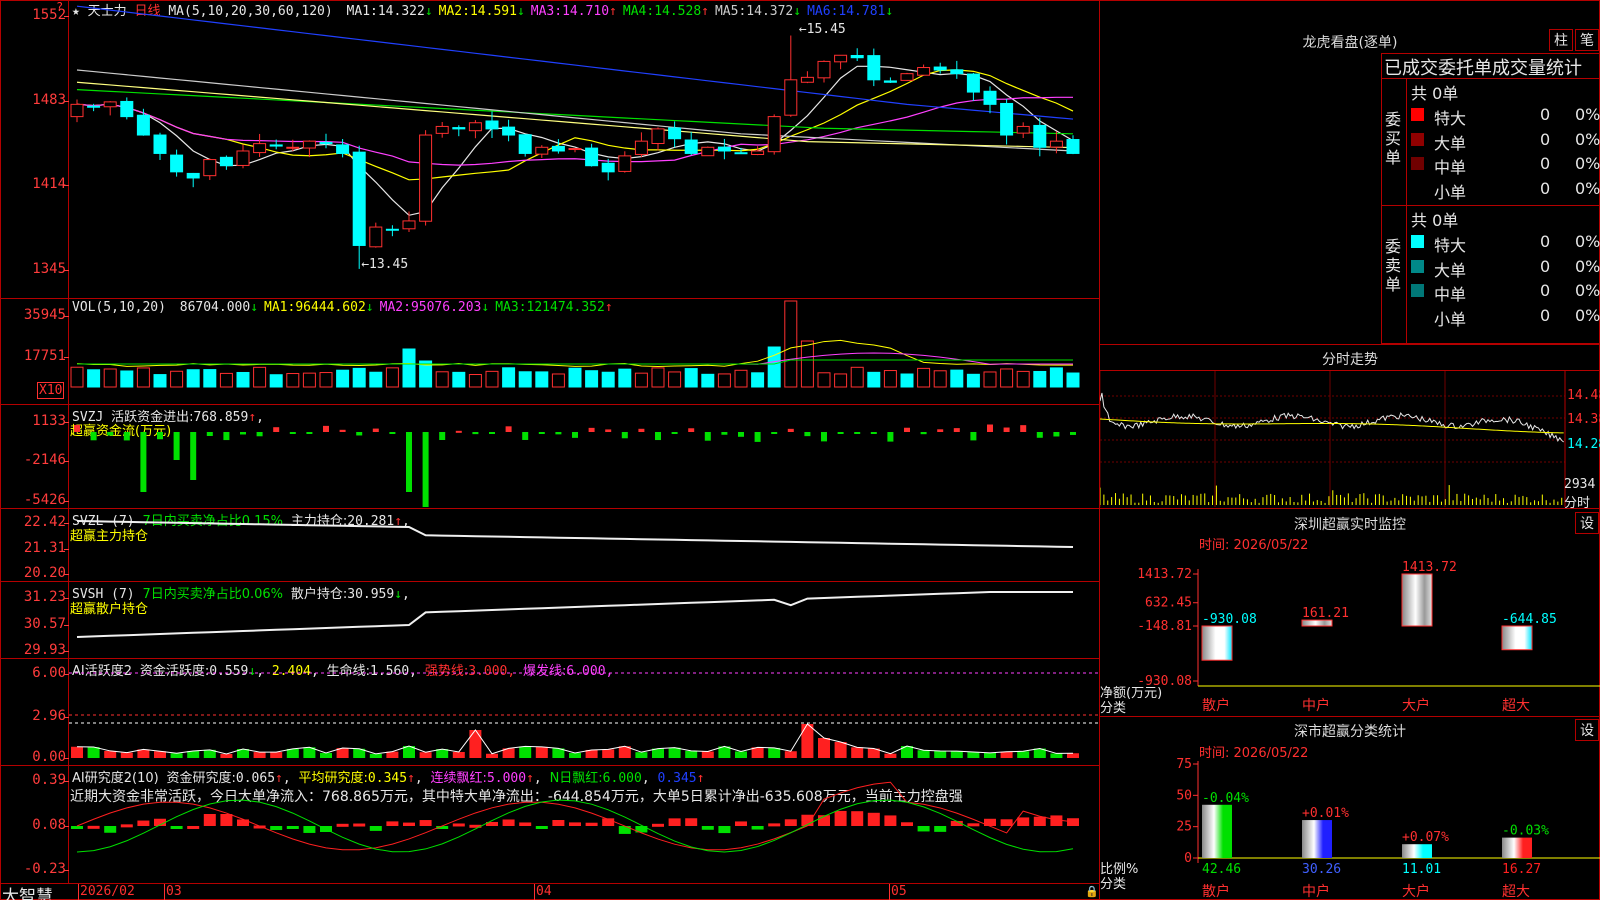 The width and height of the screenshot is (1600, 900). What do you see at coordinates (1350, 439) in the screenshot?
I see `intraday-chart` at bounding box center [1350, 439].